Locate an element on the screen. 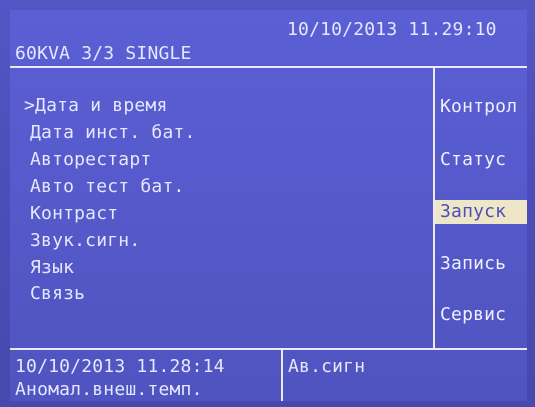 This screenshot has height=407, width=535. status-divider is located at coordinates (268, 349).